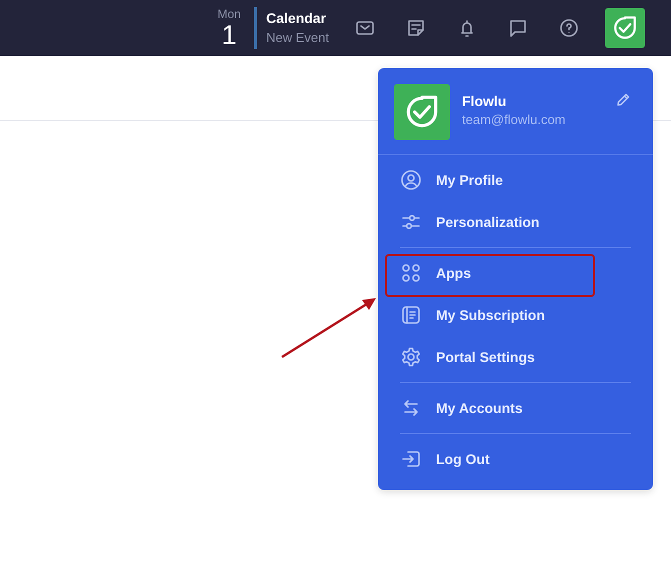  I want to click on logout-icon, so click(411, 459).